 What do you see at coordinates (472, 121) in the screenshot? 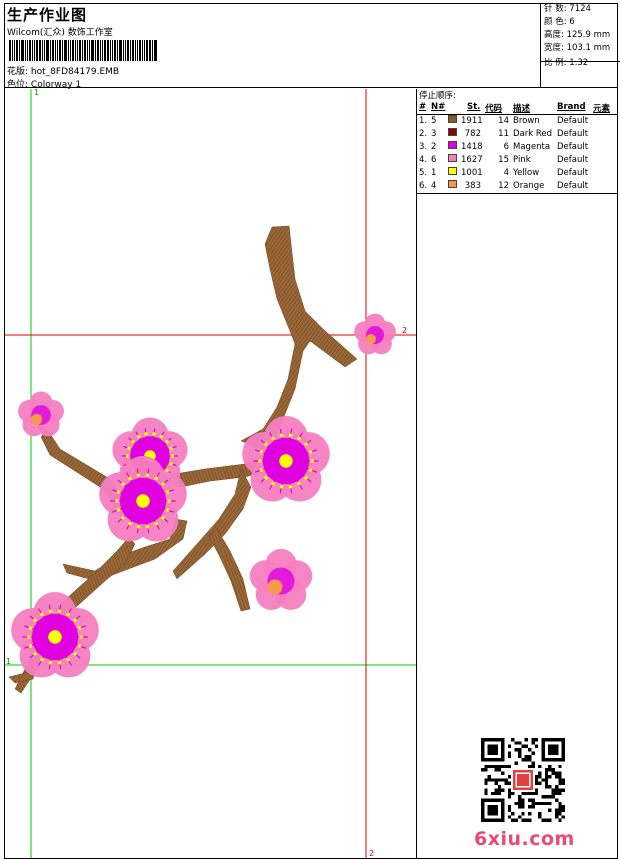
I see `row-stitches: 1911` at bounding box center [472, 121].